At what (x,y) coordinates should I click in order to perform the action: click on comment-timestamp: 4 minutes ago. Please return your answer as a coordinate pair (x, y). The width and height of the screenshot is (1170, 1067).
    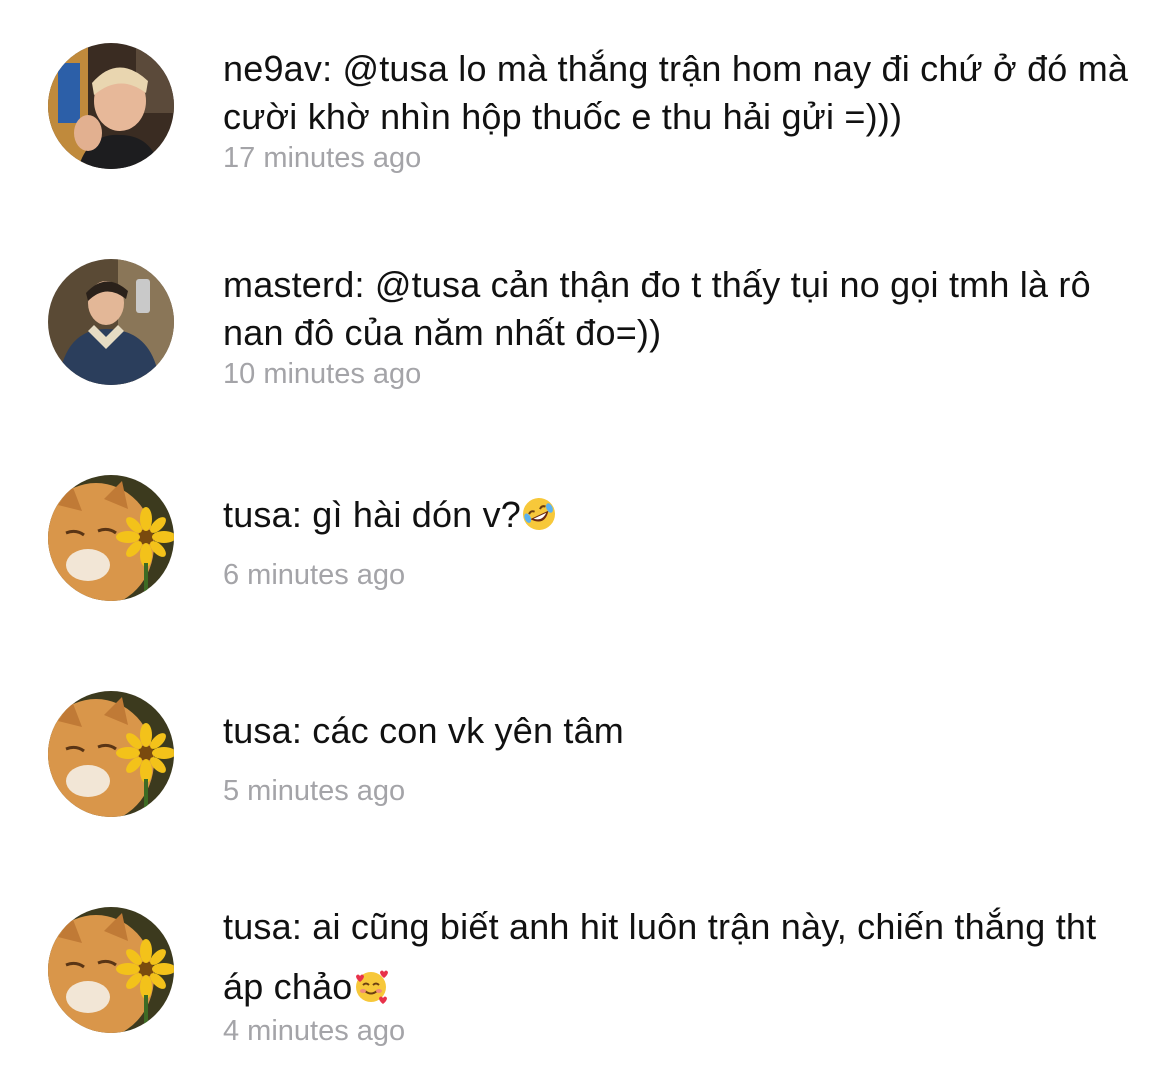
    Looking at the image, I should click on (314, 1031).